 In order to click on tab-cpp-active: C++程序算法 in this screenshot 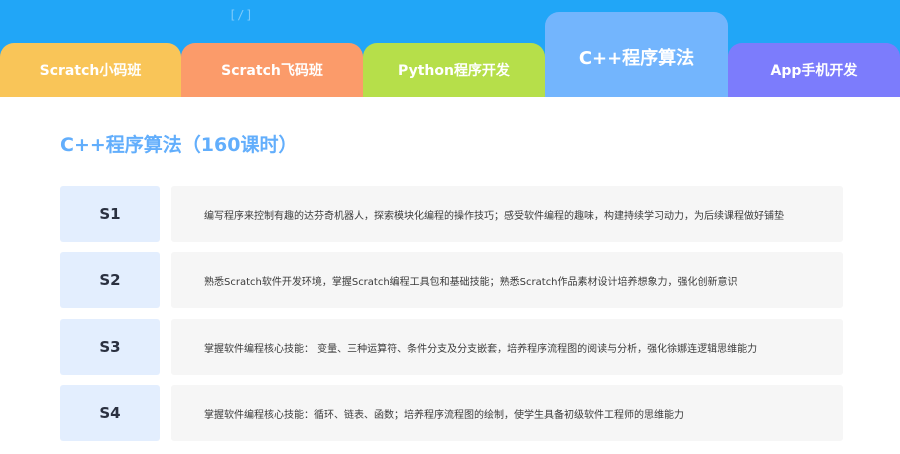, I will do `click(636, 54)`.